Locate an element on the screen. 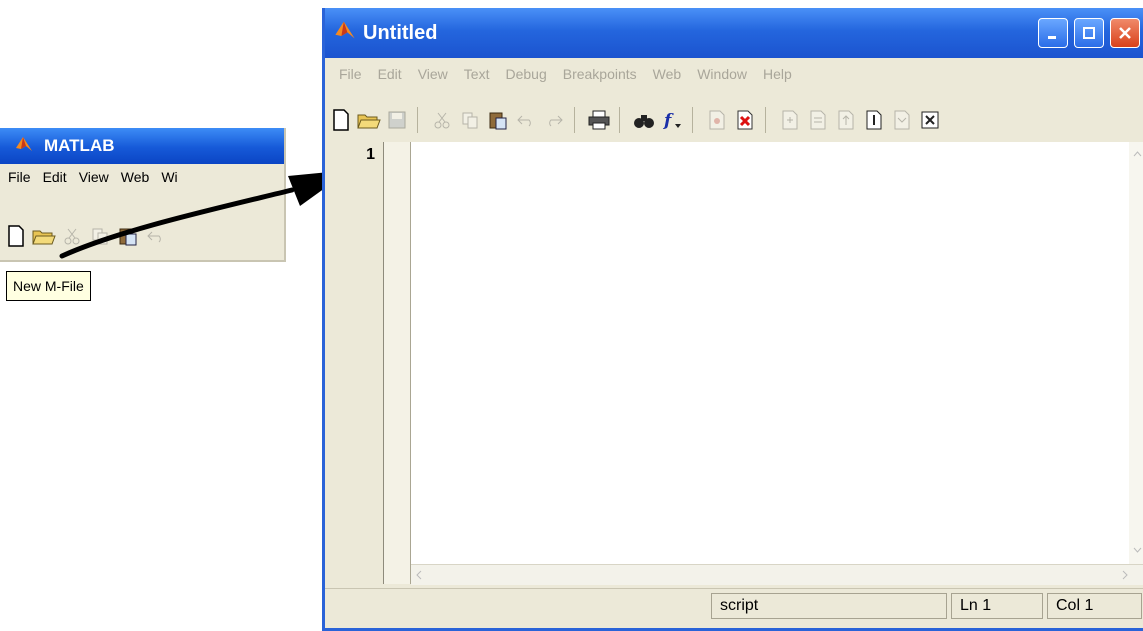  menu-web: Web is located at coordinates (667, 74).